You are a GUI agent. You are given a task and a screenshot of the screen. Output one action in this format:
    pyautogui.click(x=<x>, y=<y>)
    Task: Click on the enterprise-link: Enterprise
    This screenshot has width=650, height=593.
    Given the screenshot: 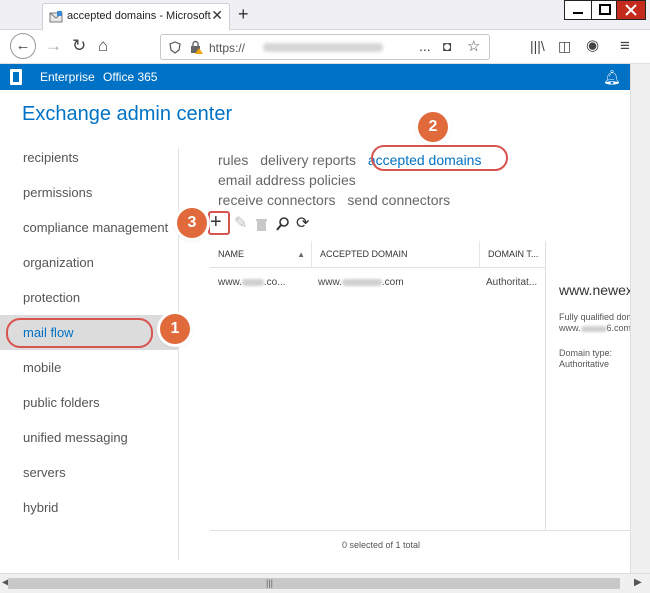 What is the action you would take?
    pyautogui.click(x=67, y=77)
    